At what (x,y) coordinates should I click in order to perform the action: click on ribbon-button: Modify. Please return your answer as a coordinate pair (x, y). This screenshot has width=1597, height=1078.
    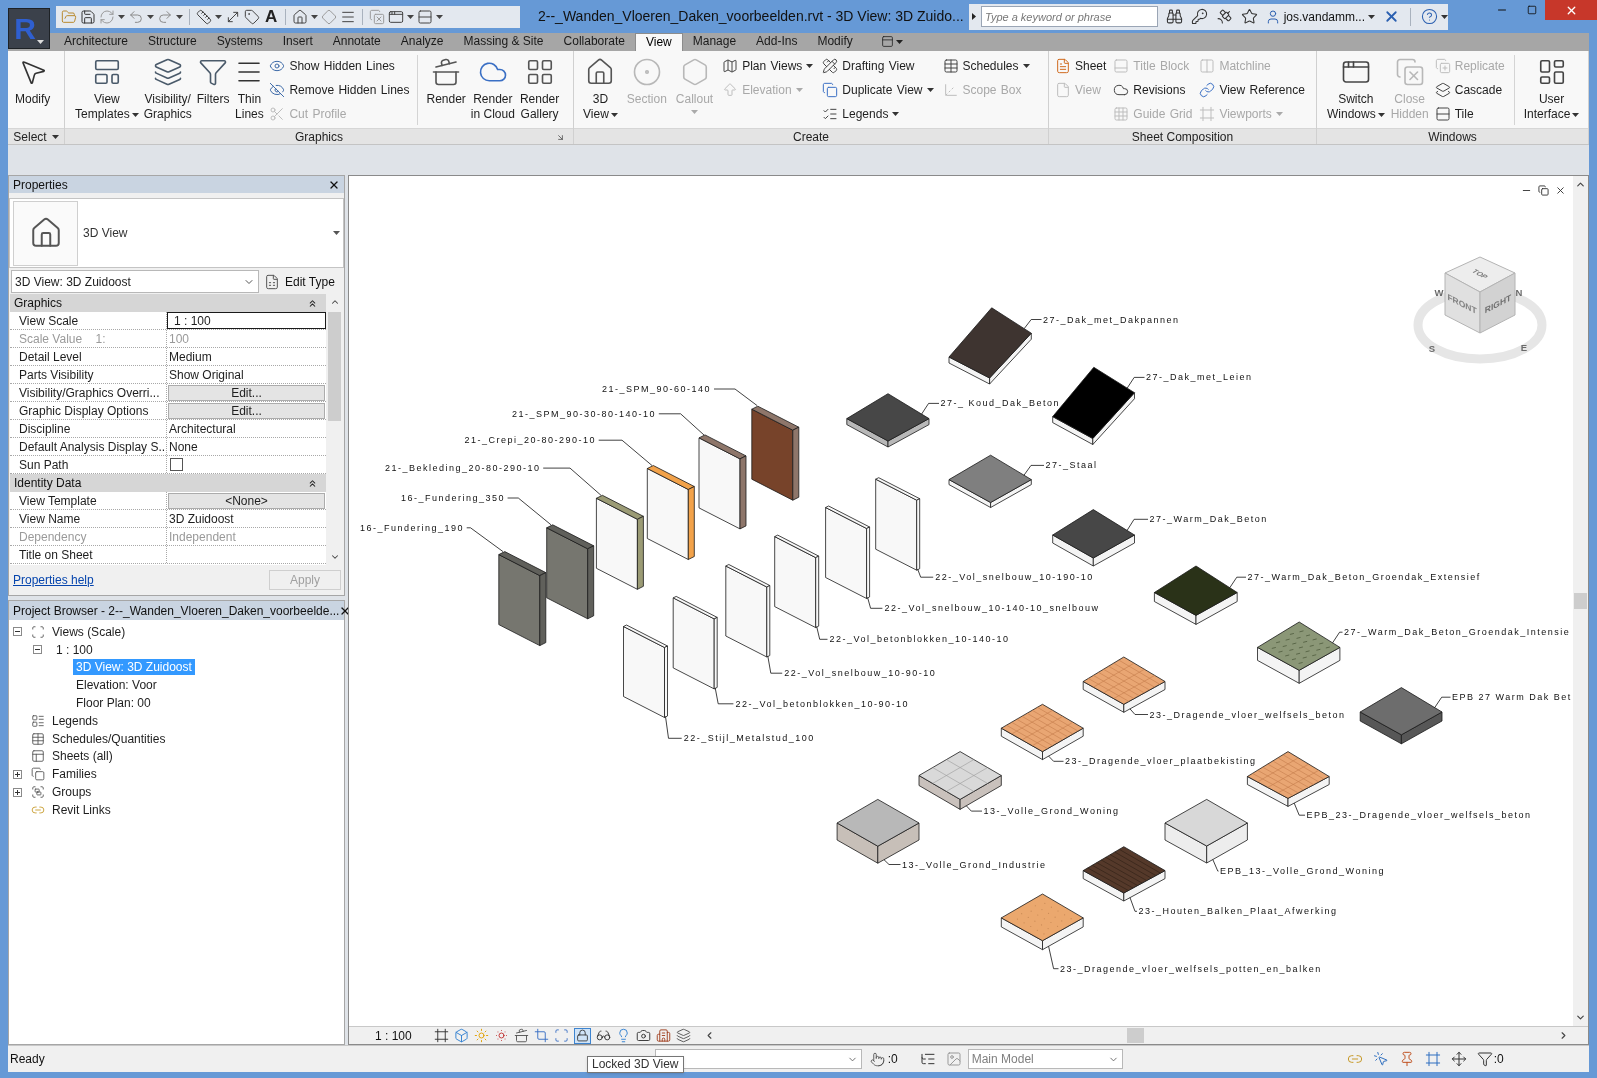
    Looking at the image, I should click on (33, 90).